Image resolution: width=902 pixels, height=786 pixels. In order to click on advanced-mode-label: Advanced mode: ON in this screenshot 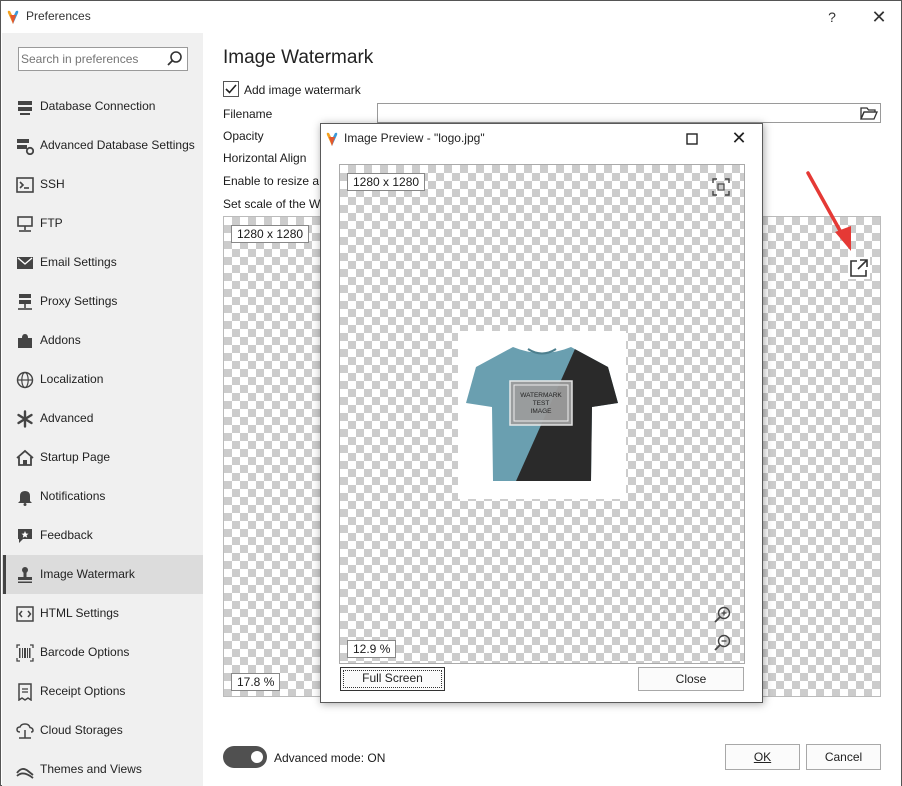, I will do `click(330, 758)`.